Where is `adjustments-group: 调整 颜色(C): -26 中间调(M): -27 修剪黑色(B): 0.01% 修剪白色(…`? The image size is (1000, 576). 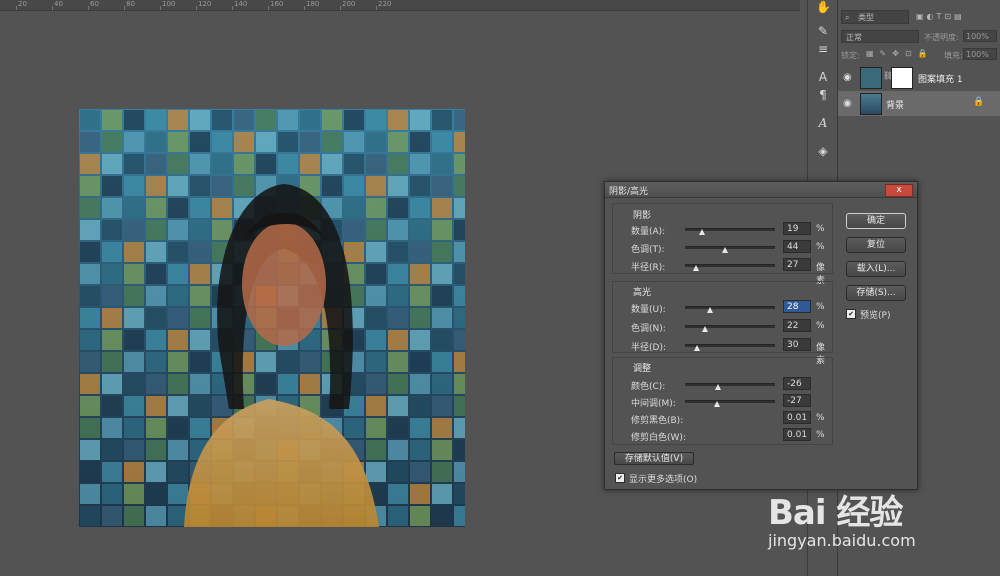 adjustments-group: 调整 颜色(C): -26 中间调(M): -27 修剪黑色(B): 0.01% 修剪白色(… is located at coordinates (722, 401).